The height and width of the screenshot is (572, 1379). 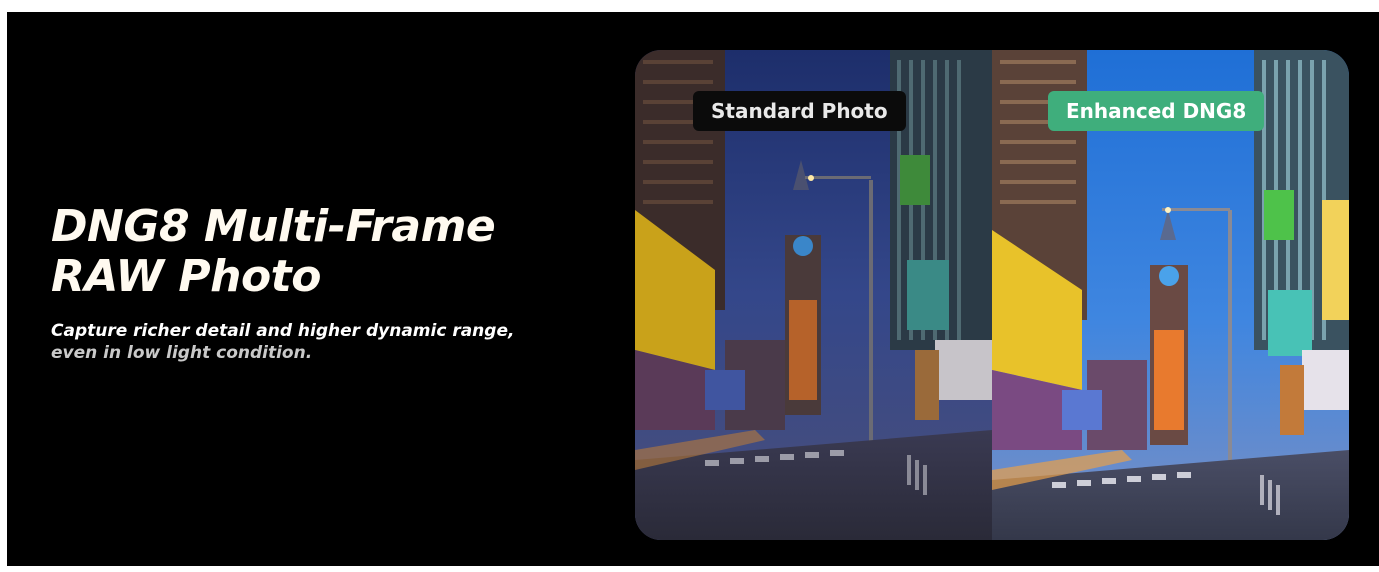 I want to click on headline: DNG8 Multi-Frame RAW Photo, so click(x=331, y=252).